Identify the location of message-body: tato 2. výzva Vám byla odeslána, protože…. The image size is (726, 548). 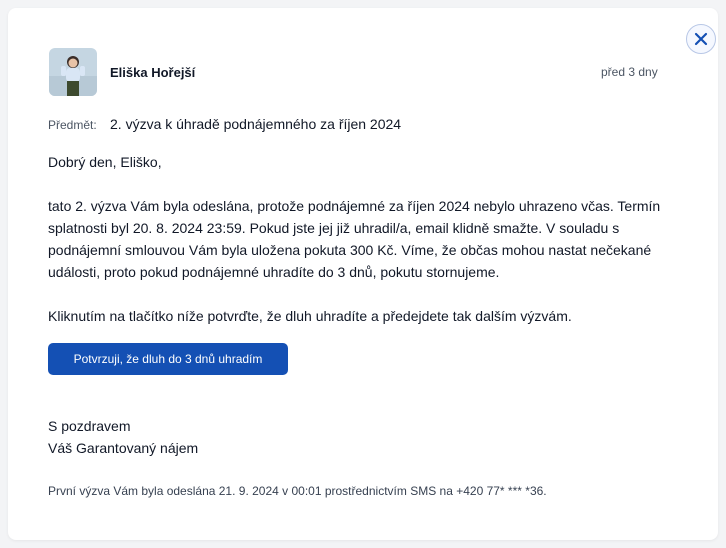
(354, 239).